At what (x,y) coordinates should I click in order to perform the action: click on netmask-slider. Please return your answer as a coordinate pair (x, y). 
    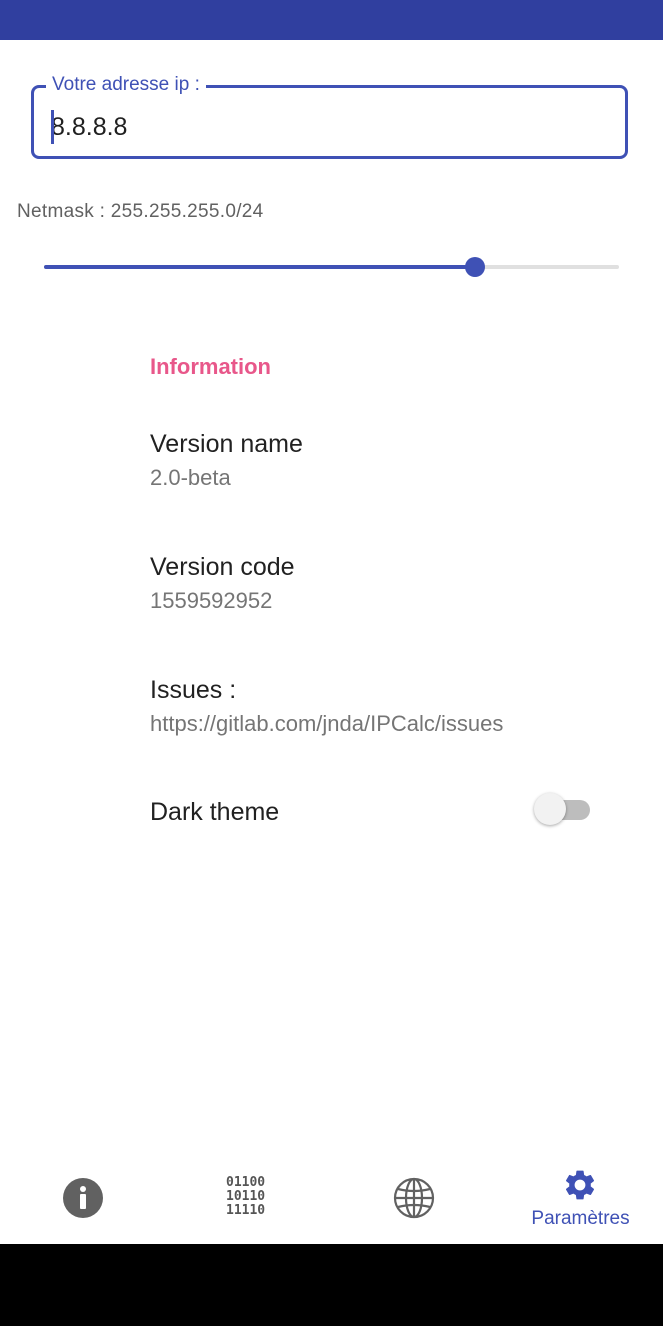
    Looking at the image, I should click on (331, 267).